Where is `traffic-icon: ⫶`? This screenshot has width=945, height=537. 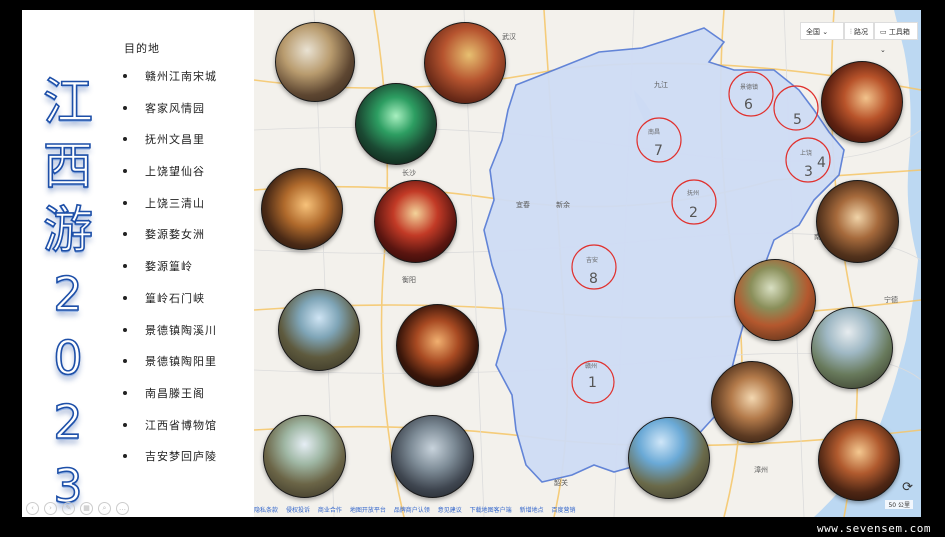
traffic-icon: ⫶ is located at coordinates (851, 32).